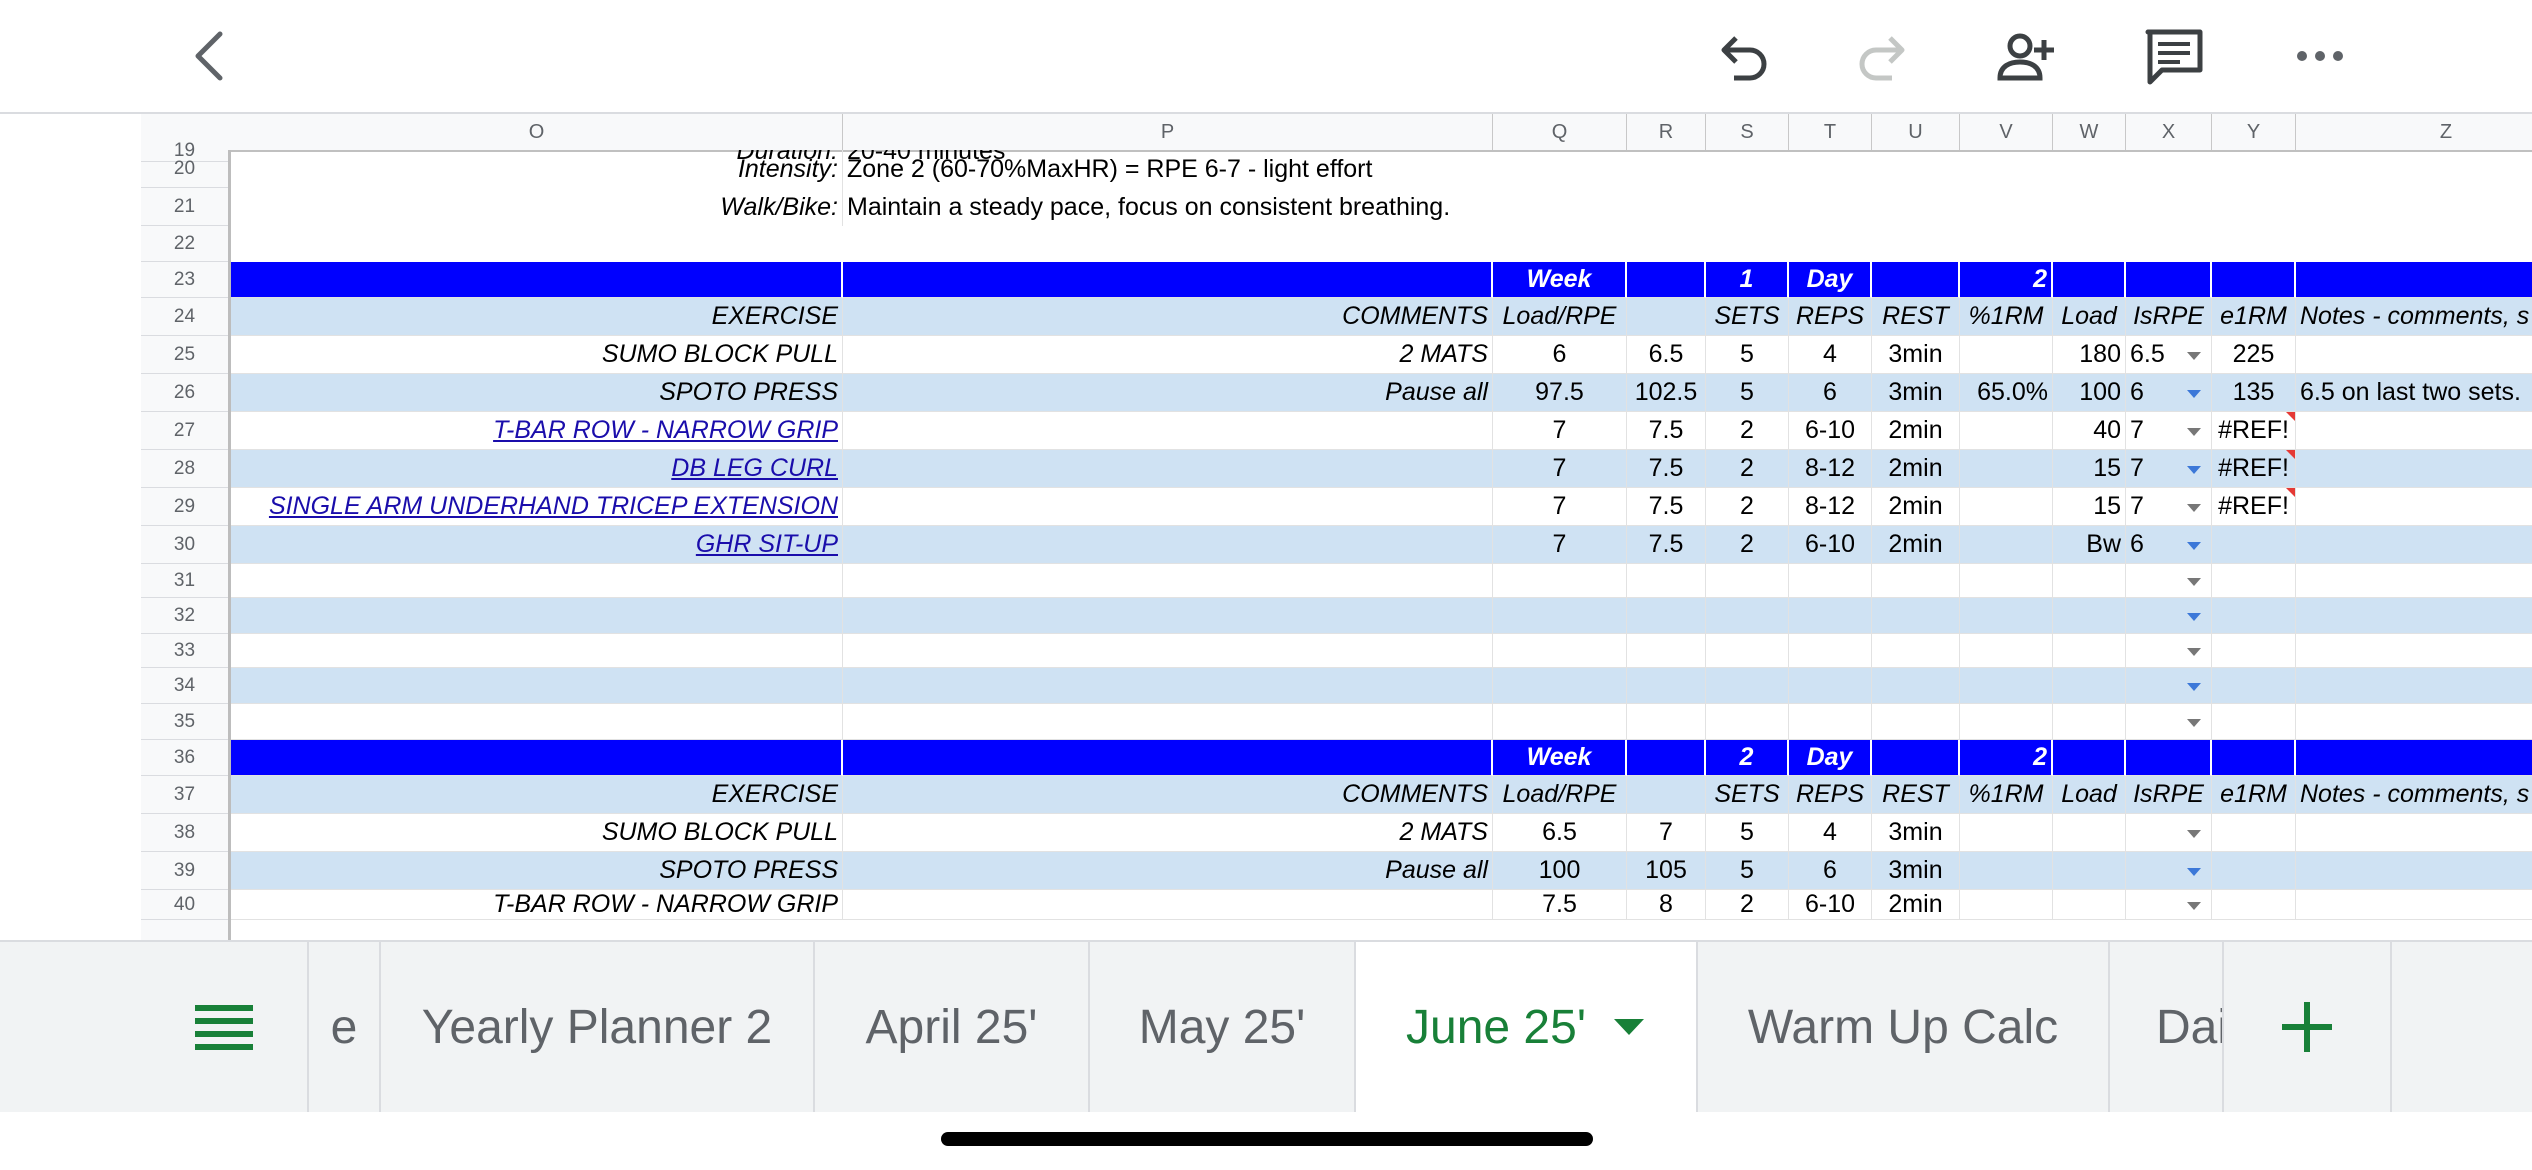 This screenshot has height=1170, width=2532. I want to click on cell-r: 105, so click(1666, 871).